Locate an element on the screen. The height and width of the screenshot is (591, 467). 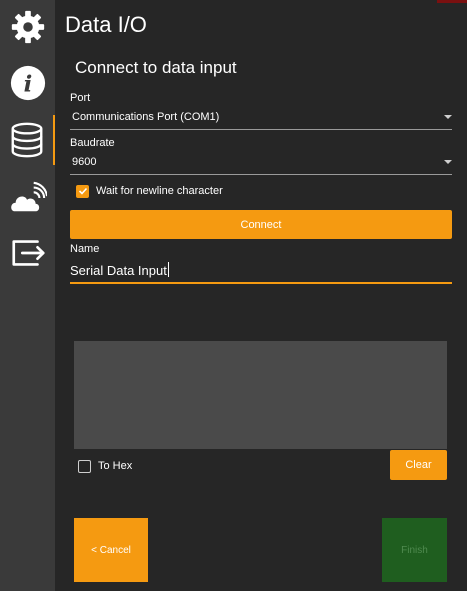
gear-icon is located at coordinates (27, 27).